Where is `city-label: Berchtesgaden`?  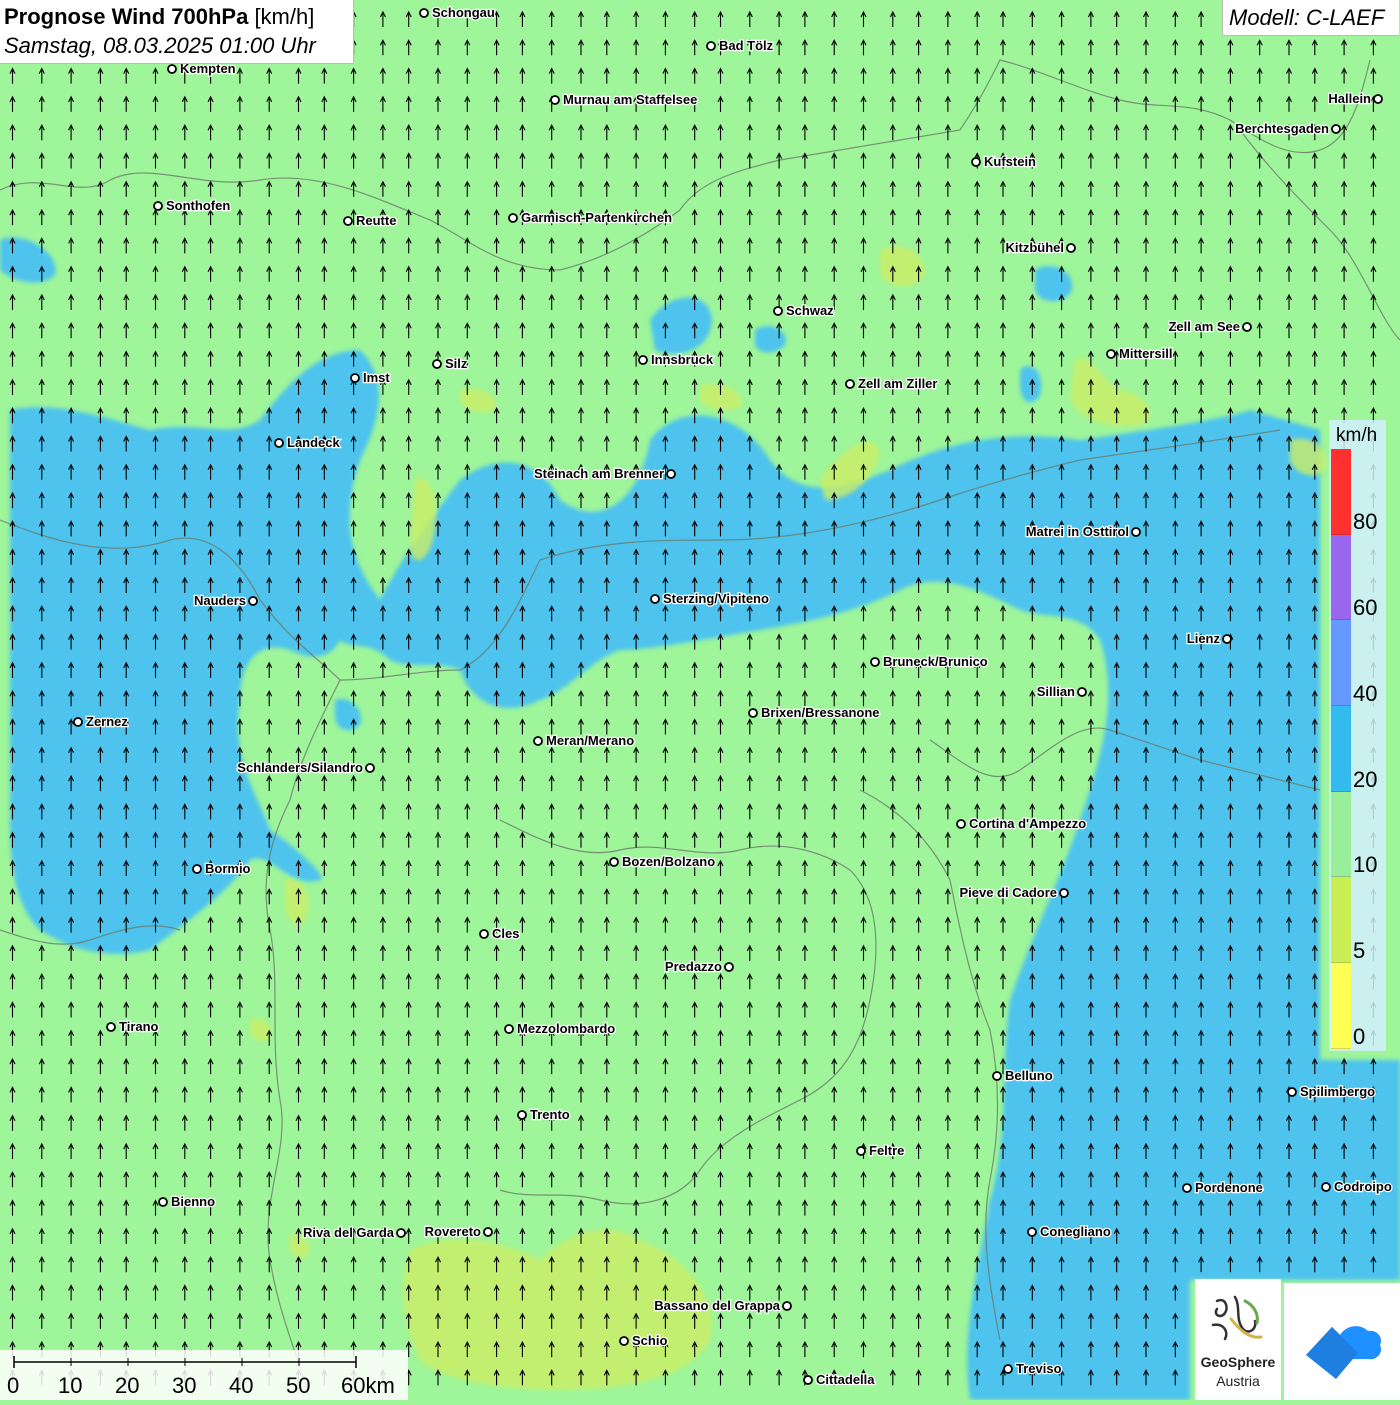
city-label: Berchtesgaden is located at coordinates (1282, 128).